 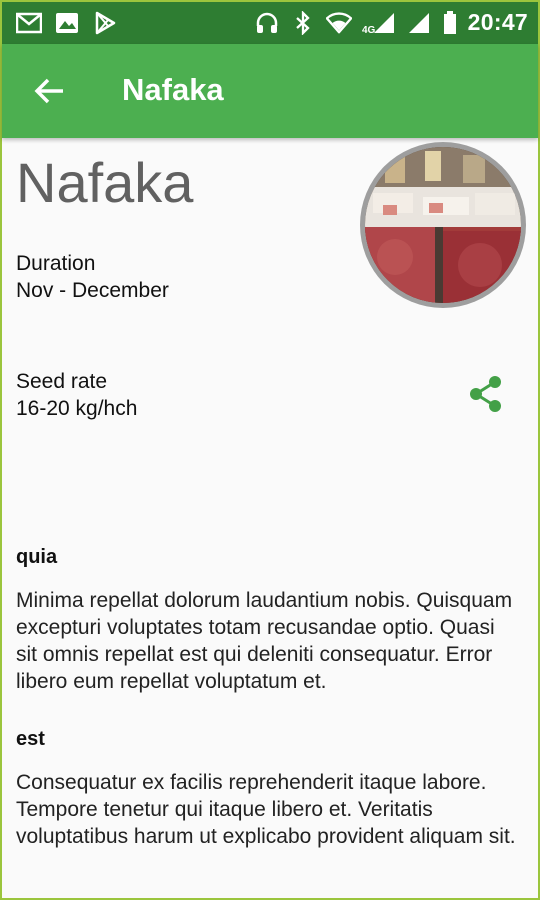 I want to click on crop-photo-image, so click(x=443, y=225).